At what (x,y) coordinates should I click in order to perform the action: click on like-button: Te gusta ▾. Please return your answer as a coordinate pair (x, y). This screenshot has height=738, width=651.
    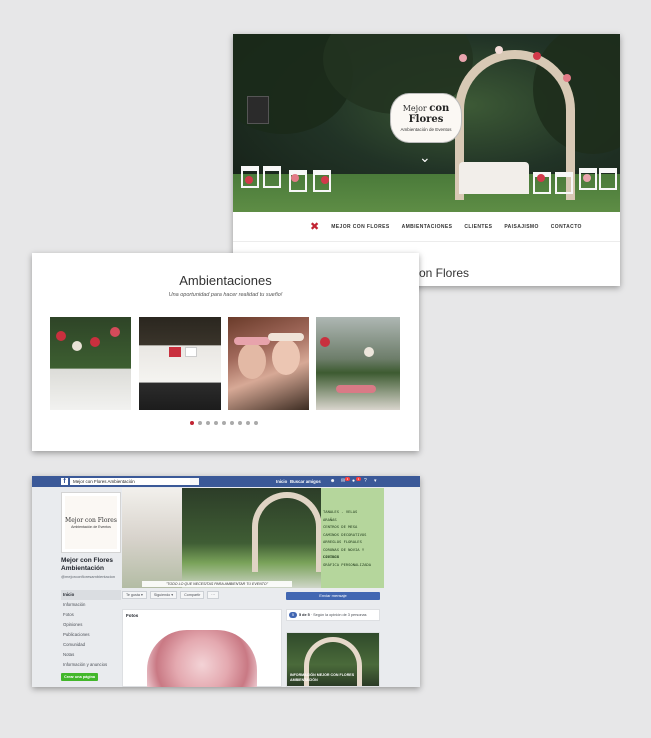
    Looking at the image, I should click on (134, 595).